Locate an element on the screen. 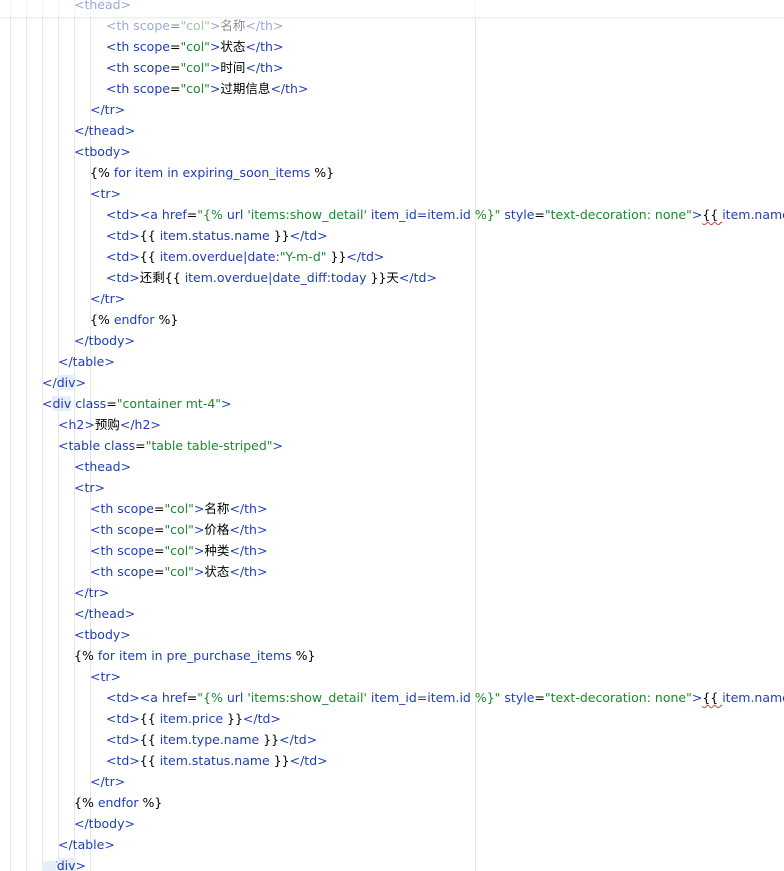 Image resolution: width=784 pixels, height=871 pixels. code-token: <thead> is located at coordinates (103, 466).